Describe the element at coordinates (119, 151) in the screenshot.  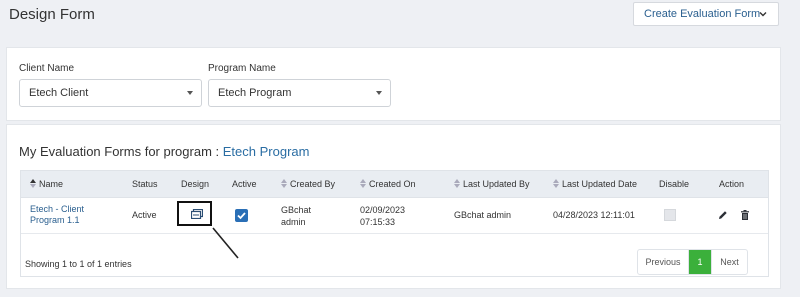
I see `forms-title-prefix: My Evaluation Forms for program :` at that location.